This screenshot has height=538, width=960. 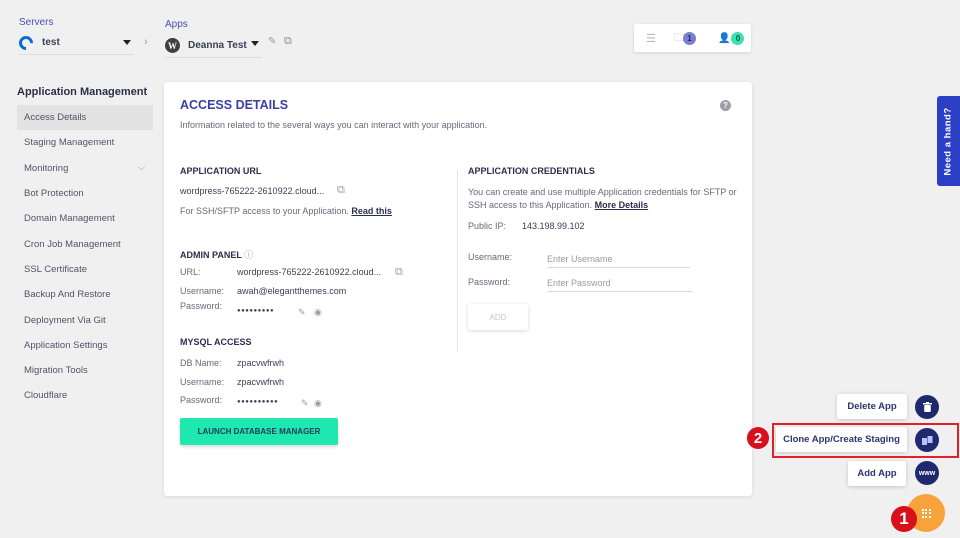 What do you see at coordinates (553, 226) in the screenshot?
I see `public-ip-value: 143.198.99.102` at bounding box center [553, 226].